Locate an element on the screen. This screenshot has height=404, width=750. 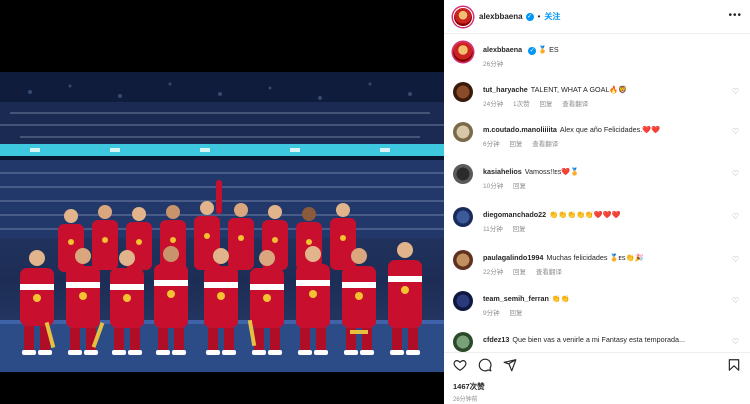
commenter-username: team_semih_ferran is located at coordinates (516, 298).